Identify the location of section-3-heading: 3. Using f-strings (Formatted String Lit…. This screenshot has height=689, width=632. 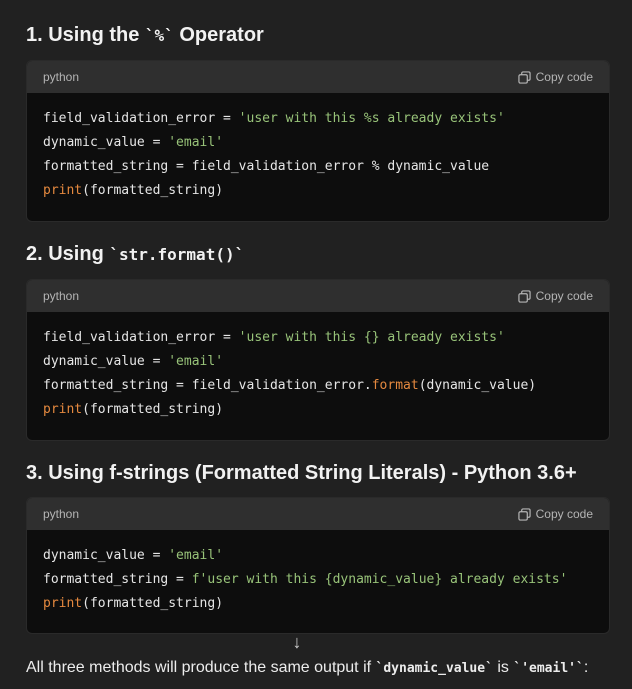
(301, 473).